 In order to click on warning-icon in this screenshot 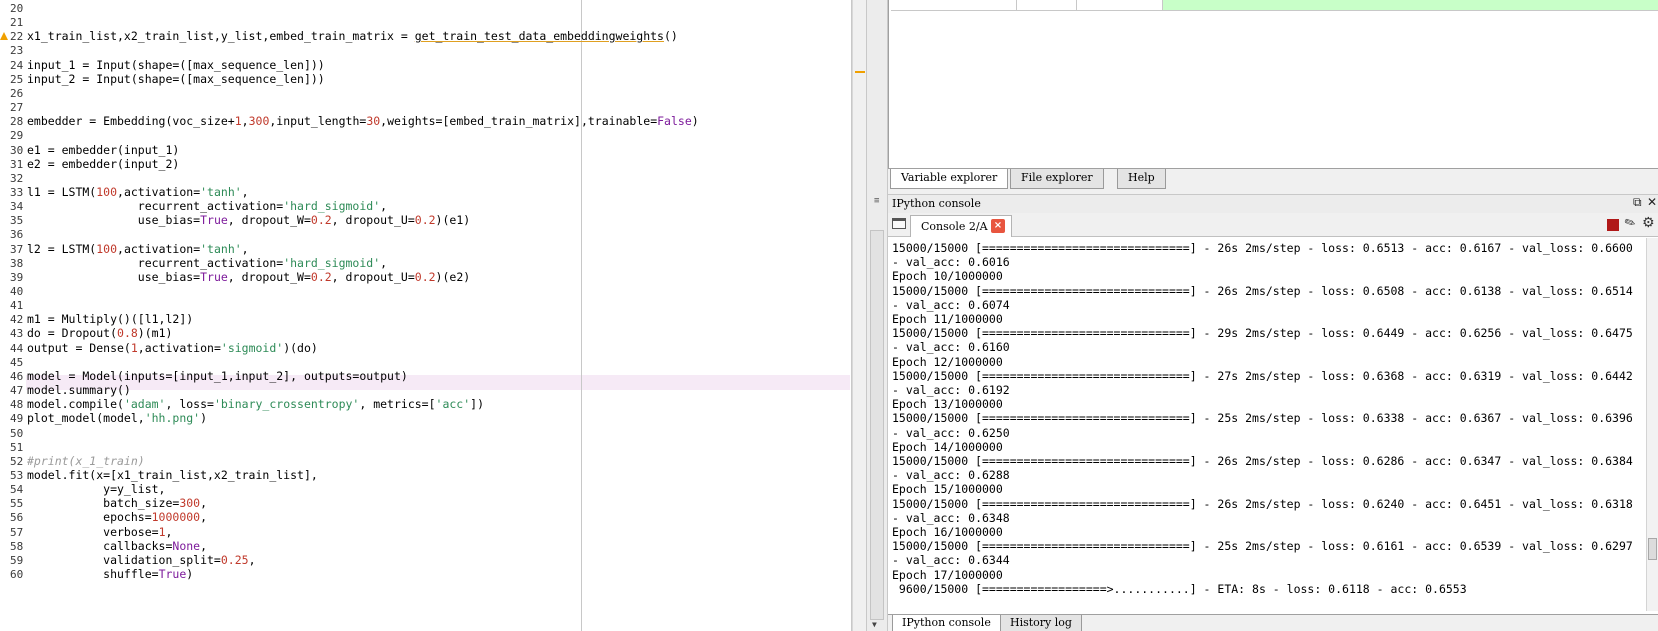, I will do `click(4, 36)`.